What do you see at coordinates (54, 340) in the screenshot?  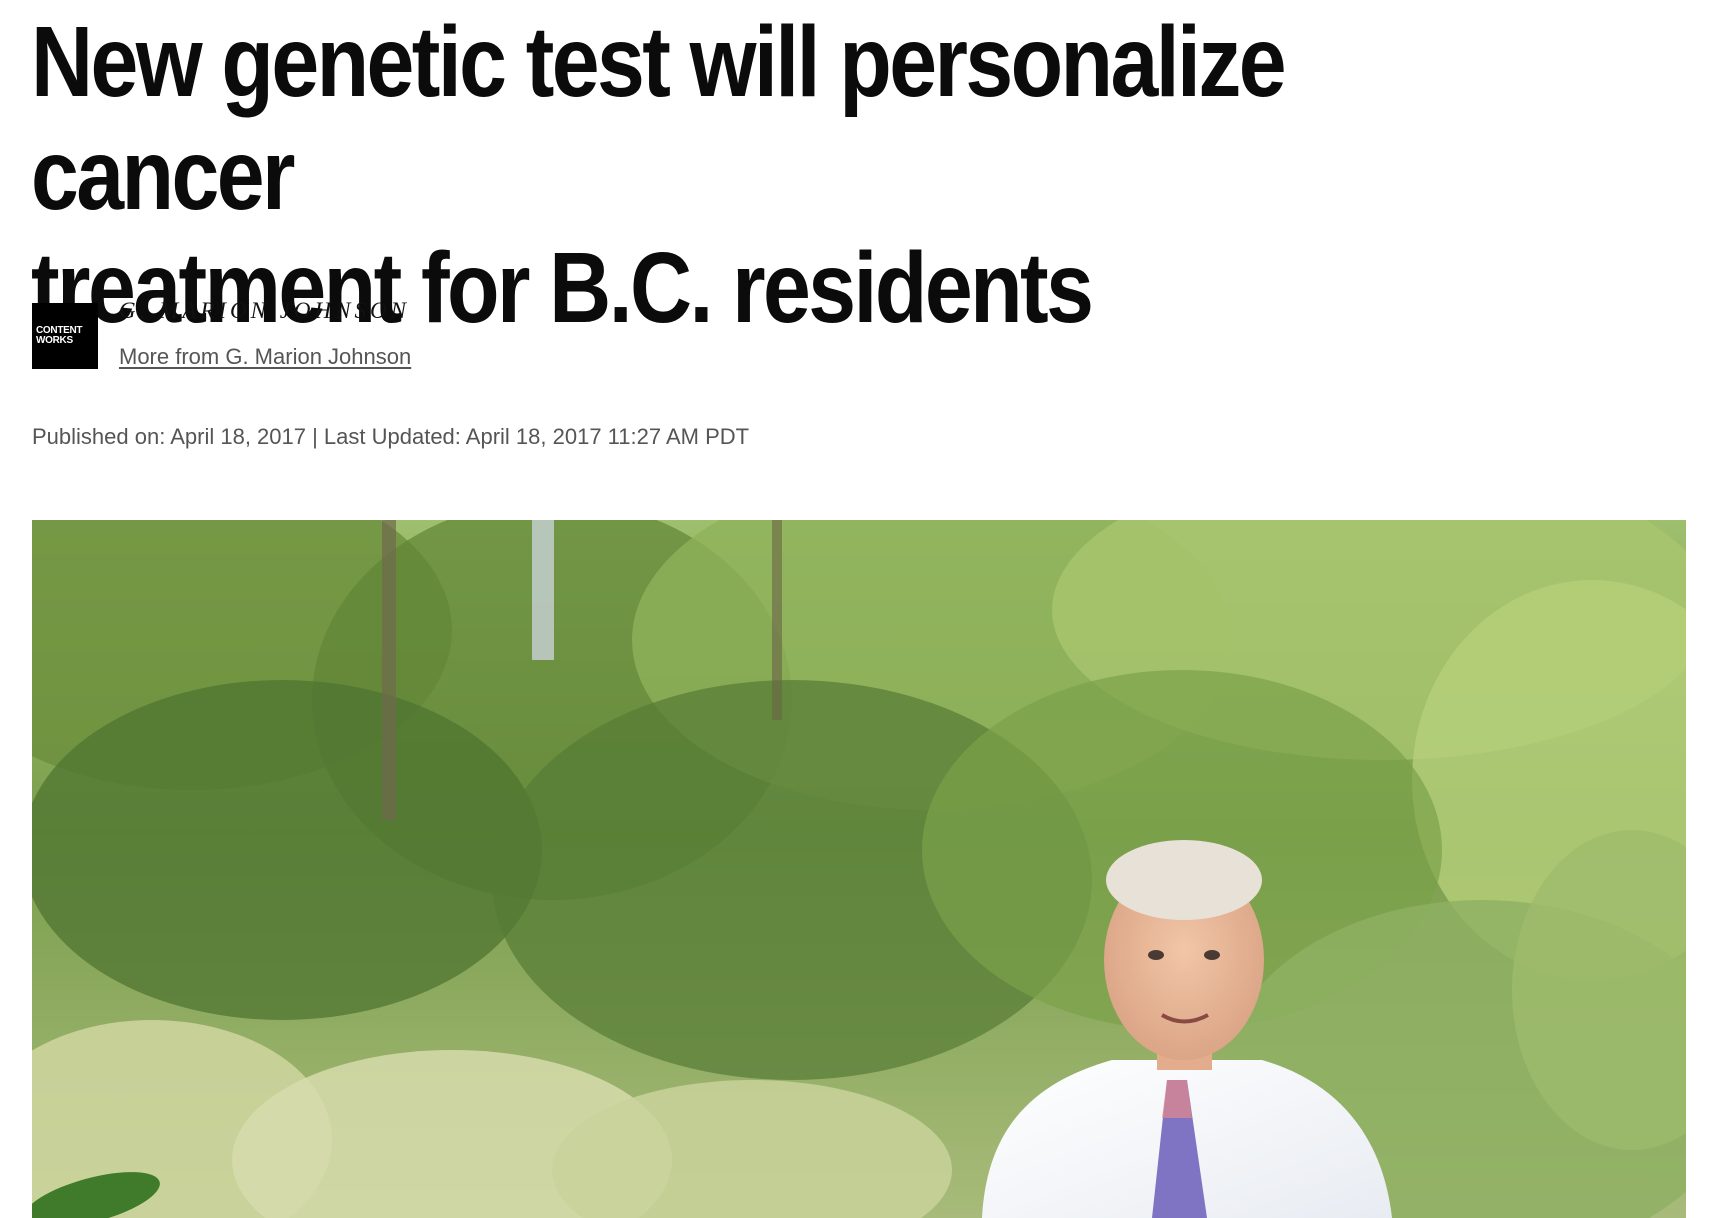 I see `logo-text-2: WORKS` at bounding box center [54, 340].